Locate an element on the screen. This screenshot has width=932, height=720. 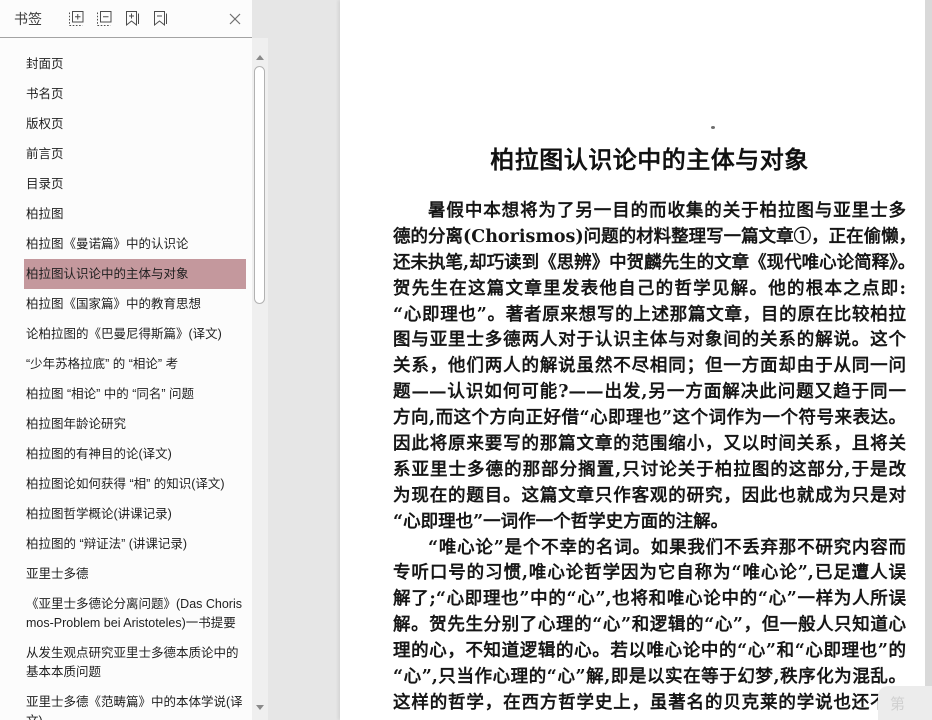
bookmark-item: 版权页 is located at coordinates (135, 124).